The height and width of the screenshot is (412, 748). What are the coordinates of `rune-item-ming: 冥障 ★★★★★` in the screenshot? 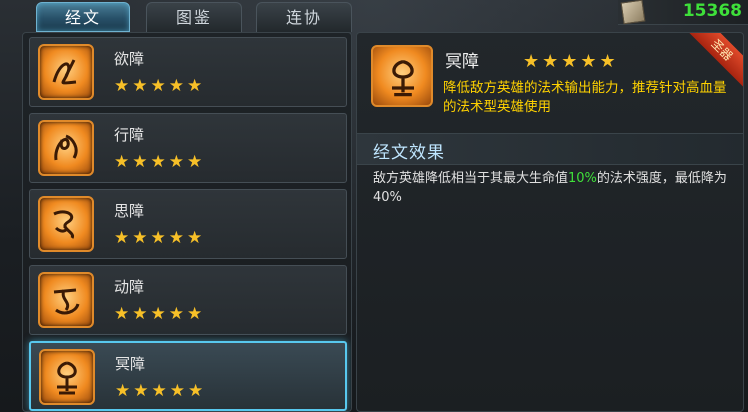 It's located at (188, 376).